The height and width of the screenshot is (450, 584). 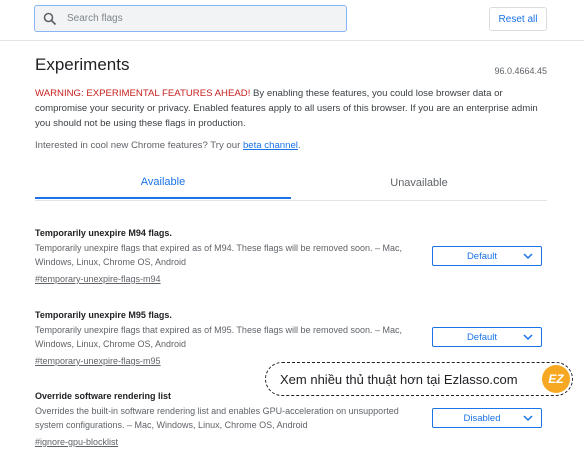 I want to click on ezlasso-logo: EZ, so click(x=556, y=379).